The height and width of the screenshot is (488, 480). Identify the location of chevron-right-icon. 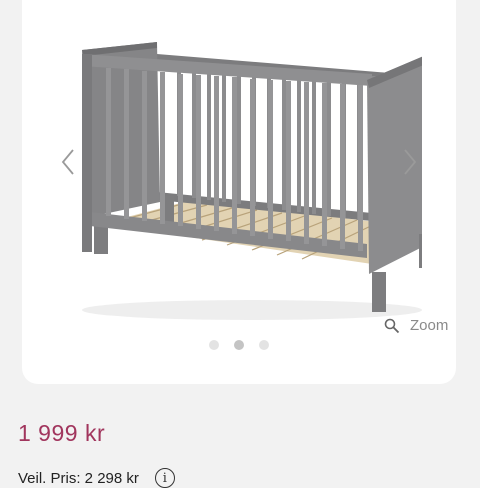
(410, 162).